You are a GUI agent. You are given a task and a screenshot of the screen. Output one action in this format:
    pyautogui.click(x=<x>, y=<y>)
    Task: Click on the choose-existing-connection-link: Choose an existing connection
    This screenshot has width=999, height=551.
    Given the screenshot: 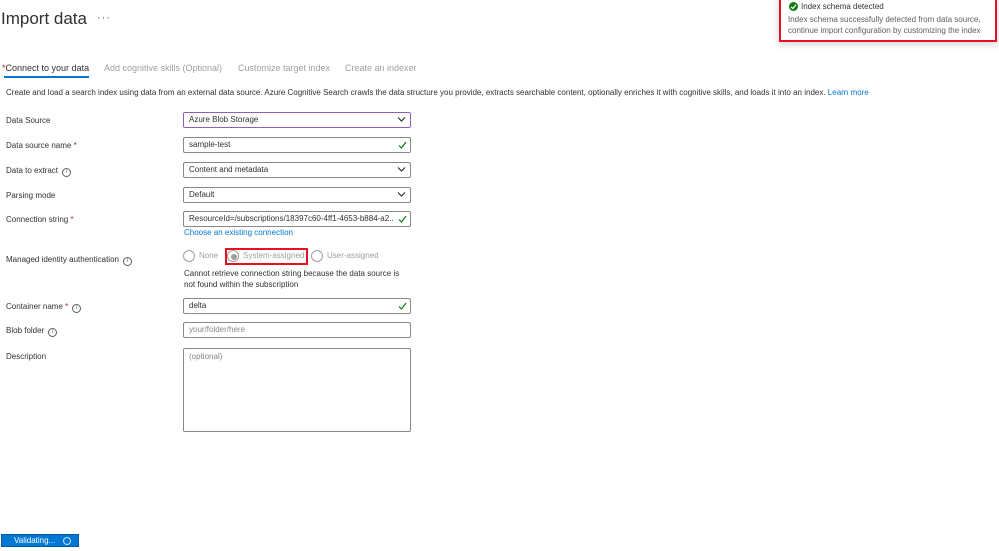 What is the action you would take?
    pyautogui.click(x=238, y=232)
    